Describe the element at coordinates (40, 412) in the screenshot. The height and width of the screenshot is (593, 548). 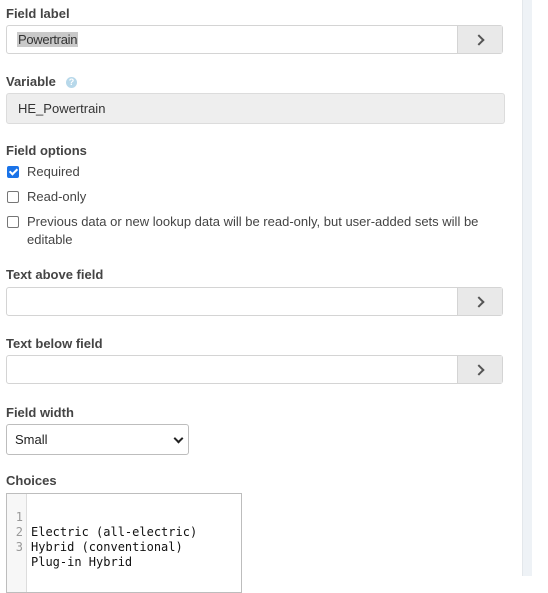
I see `field-width-heading: Field width` at that location.